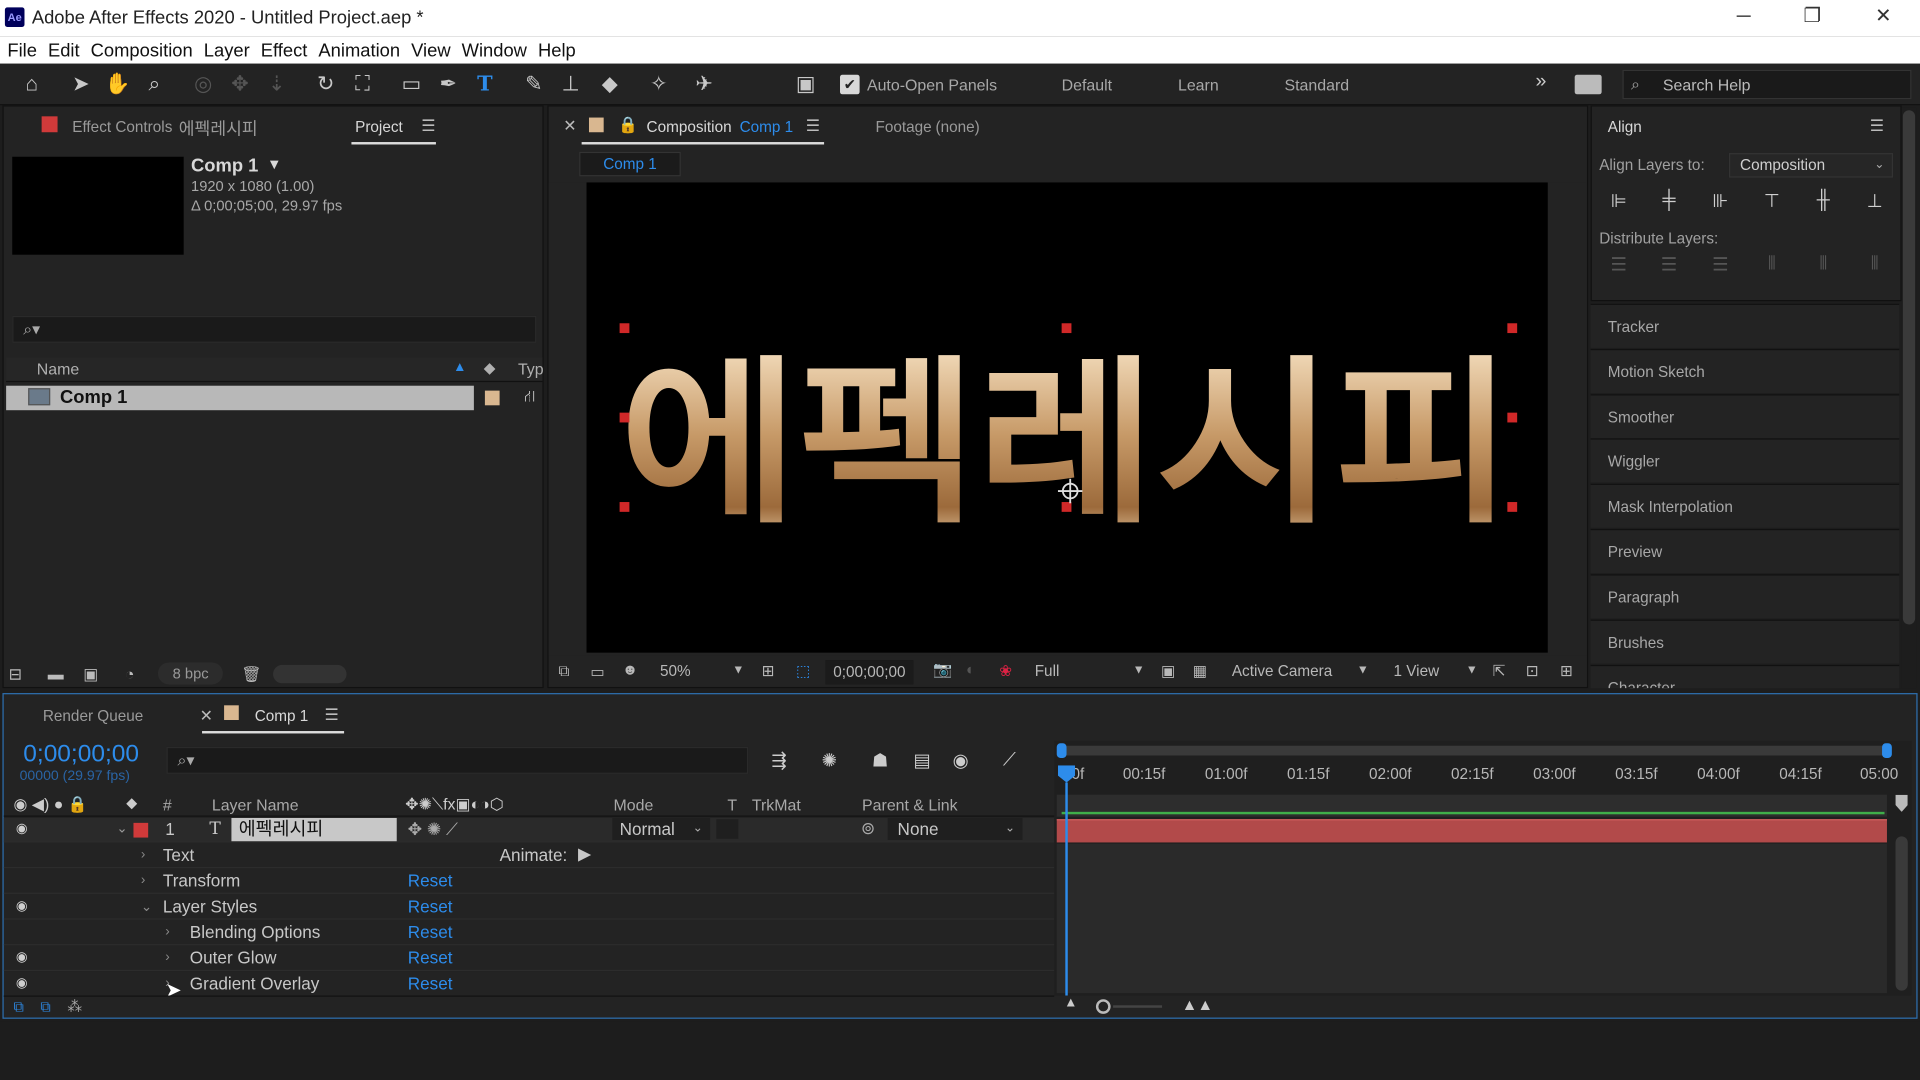 This screenshot has width=1920, height=1080. I want to click on panel-mask-interpolation: Mask Interpolation, so click(1745, 505).